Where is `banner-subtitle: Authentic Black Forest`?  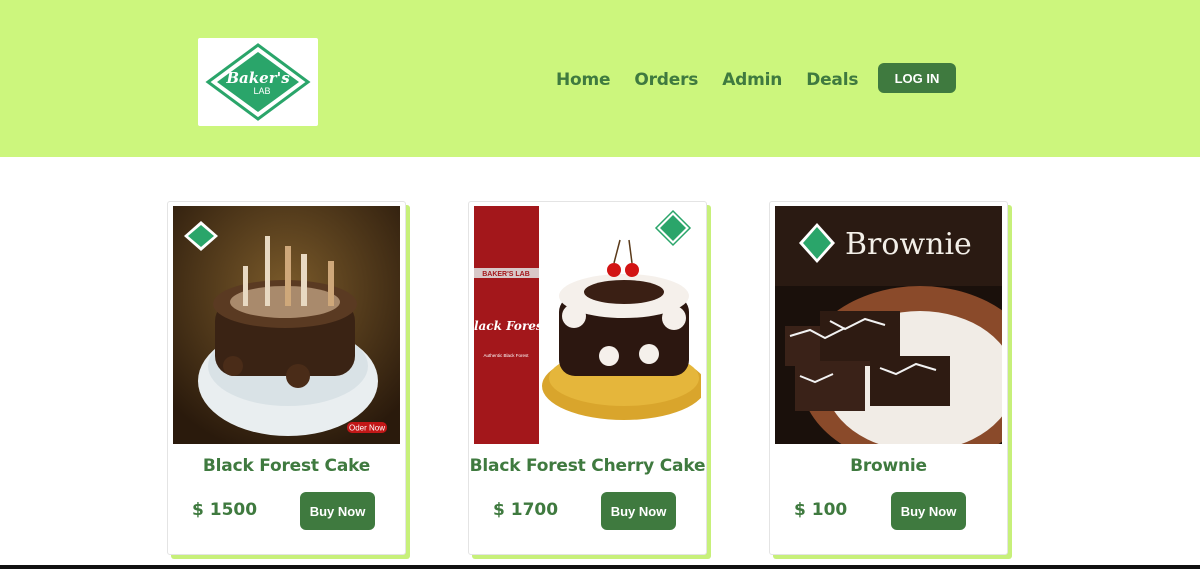
banner-subtitle: Authentic Black Forest is located at coordinates (506, 355).